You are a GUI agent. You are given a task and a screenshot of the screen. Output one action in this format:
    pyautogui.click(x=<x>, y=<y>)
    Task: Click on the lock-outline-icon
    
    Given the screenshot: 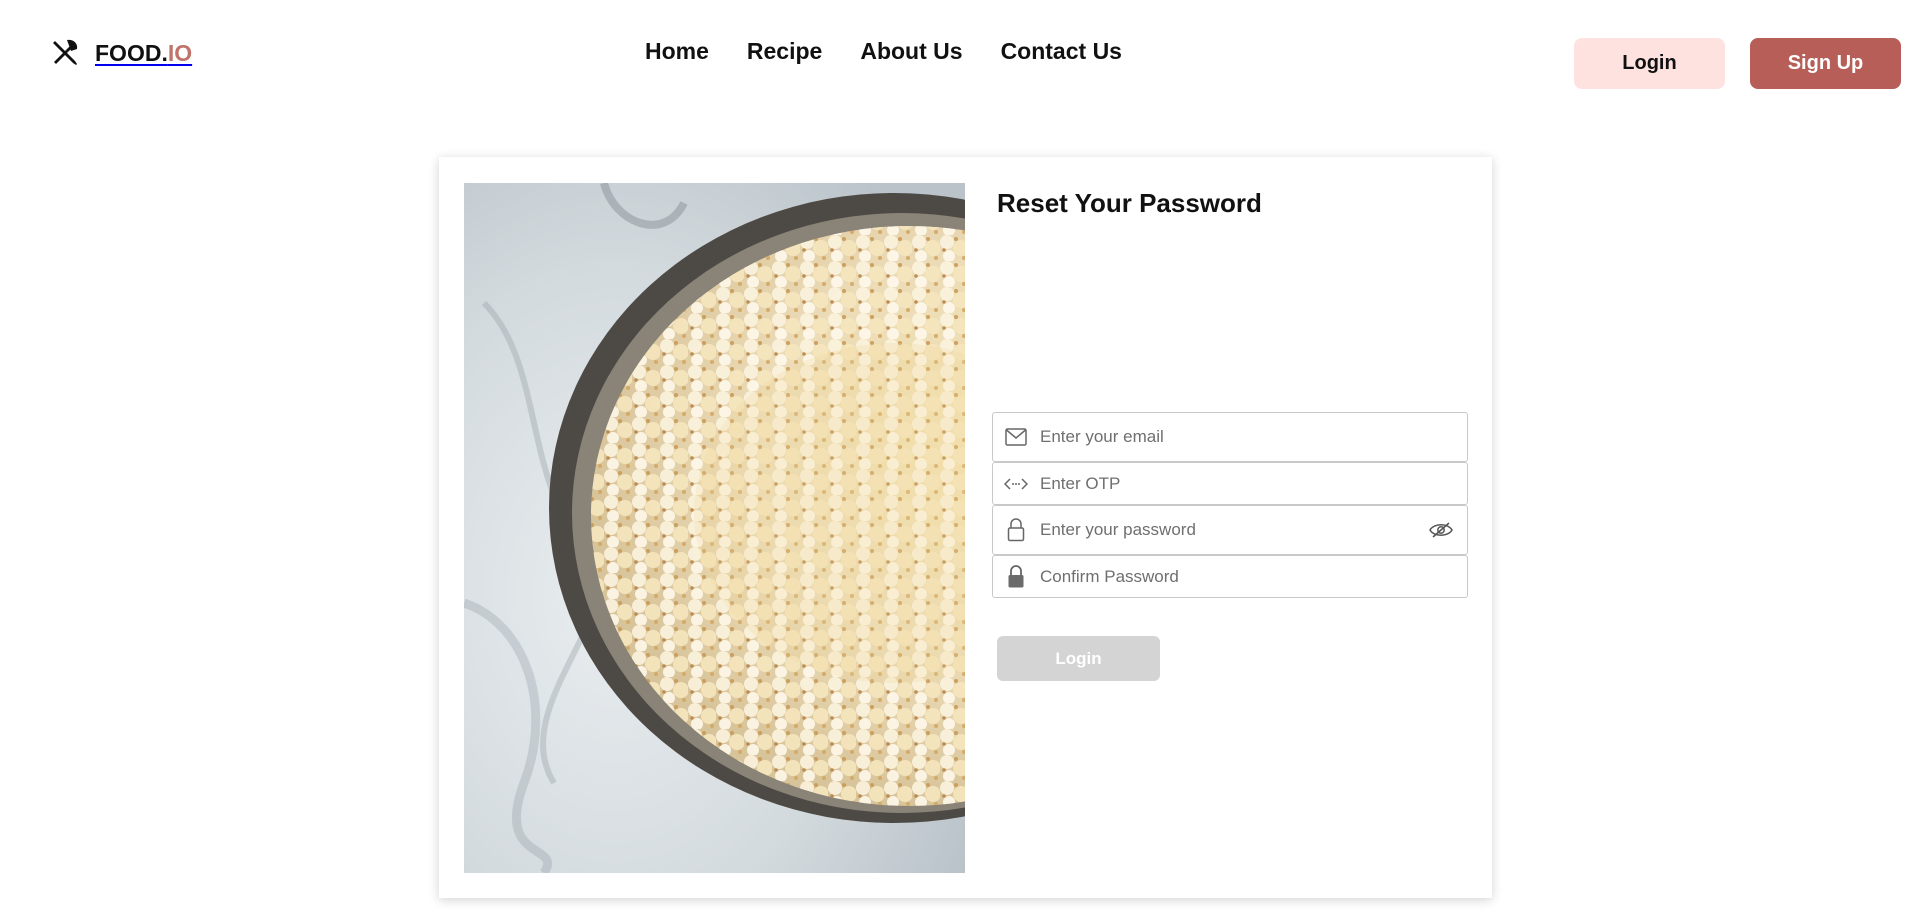 What is the action you would take?
    pyautogui.click(x=1016, y=530)
    